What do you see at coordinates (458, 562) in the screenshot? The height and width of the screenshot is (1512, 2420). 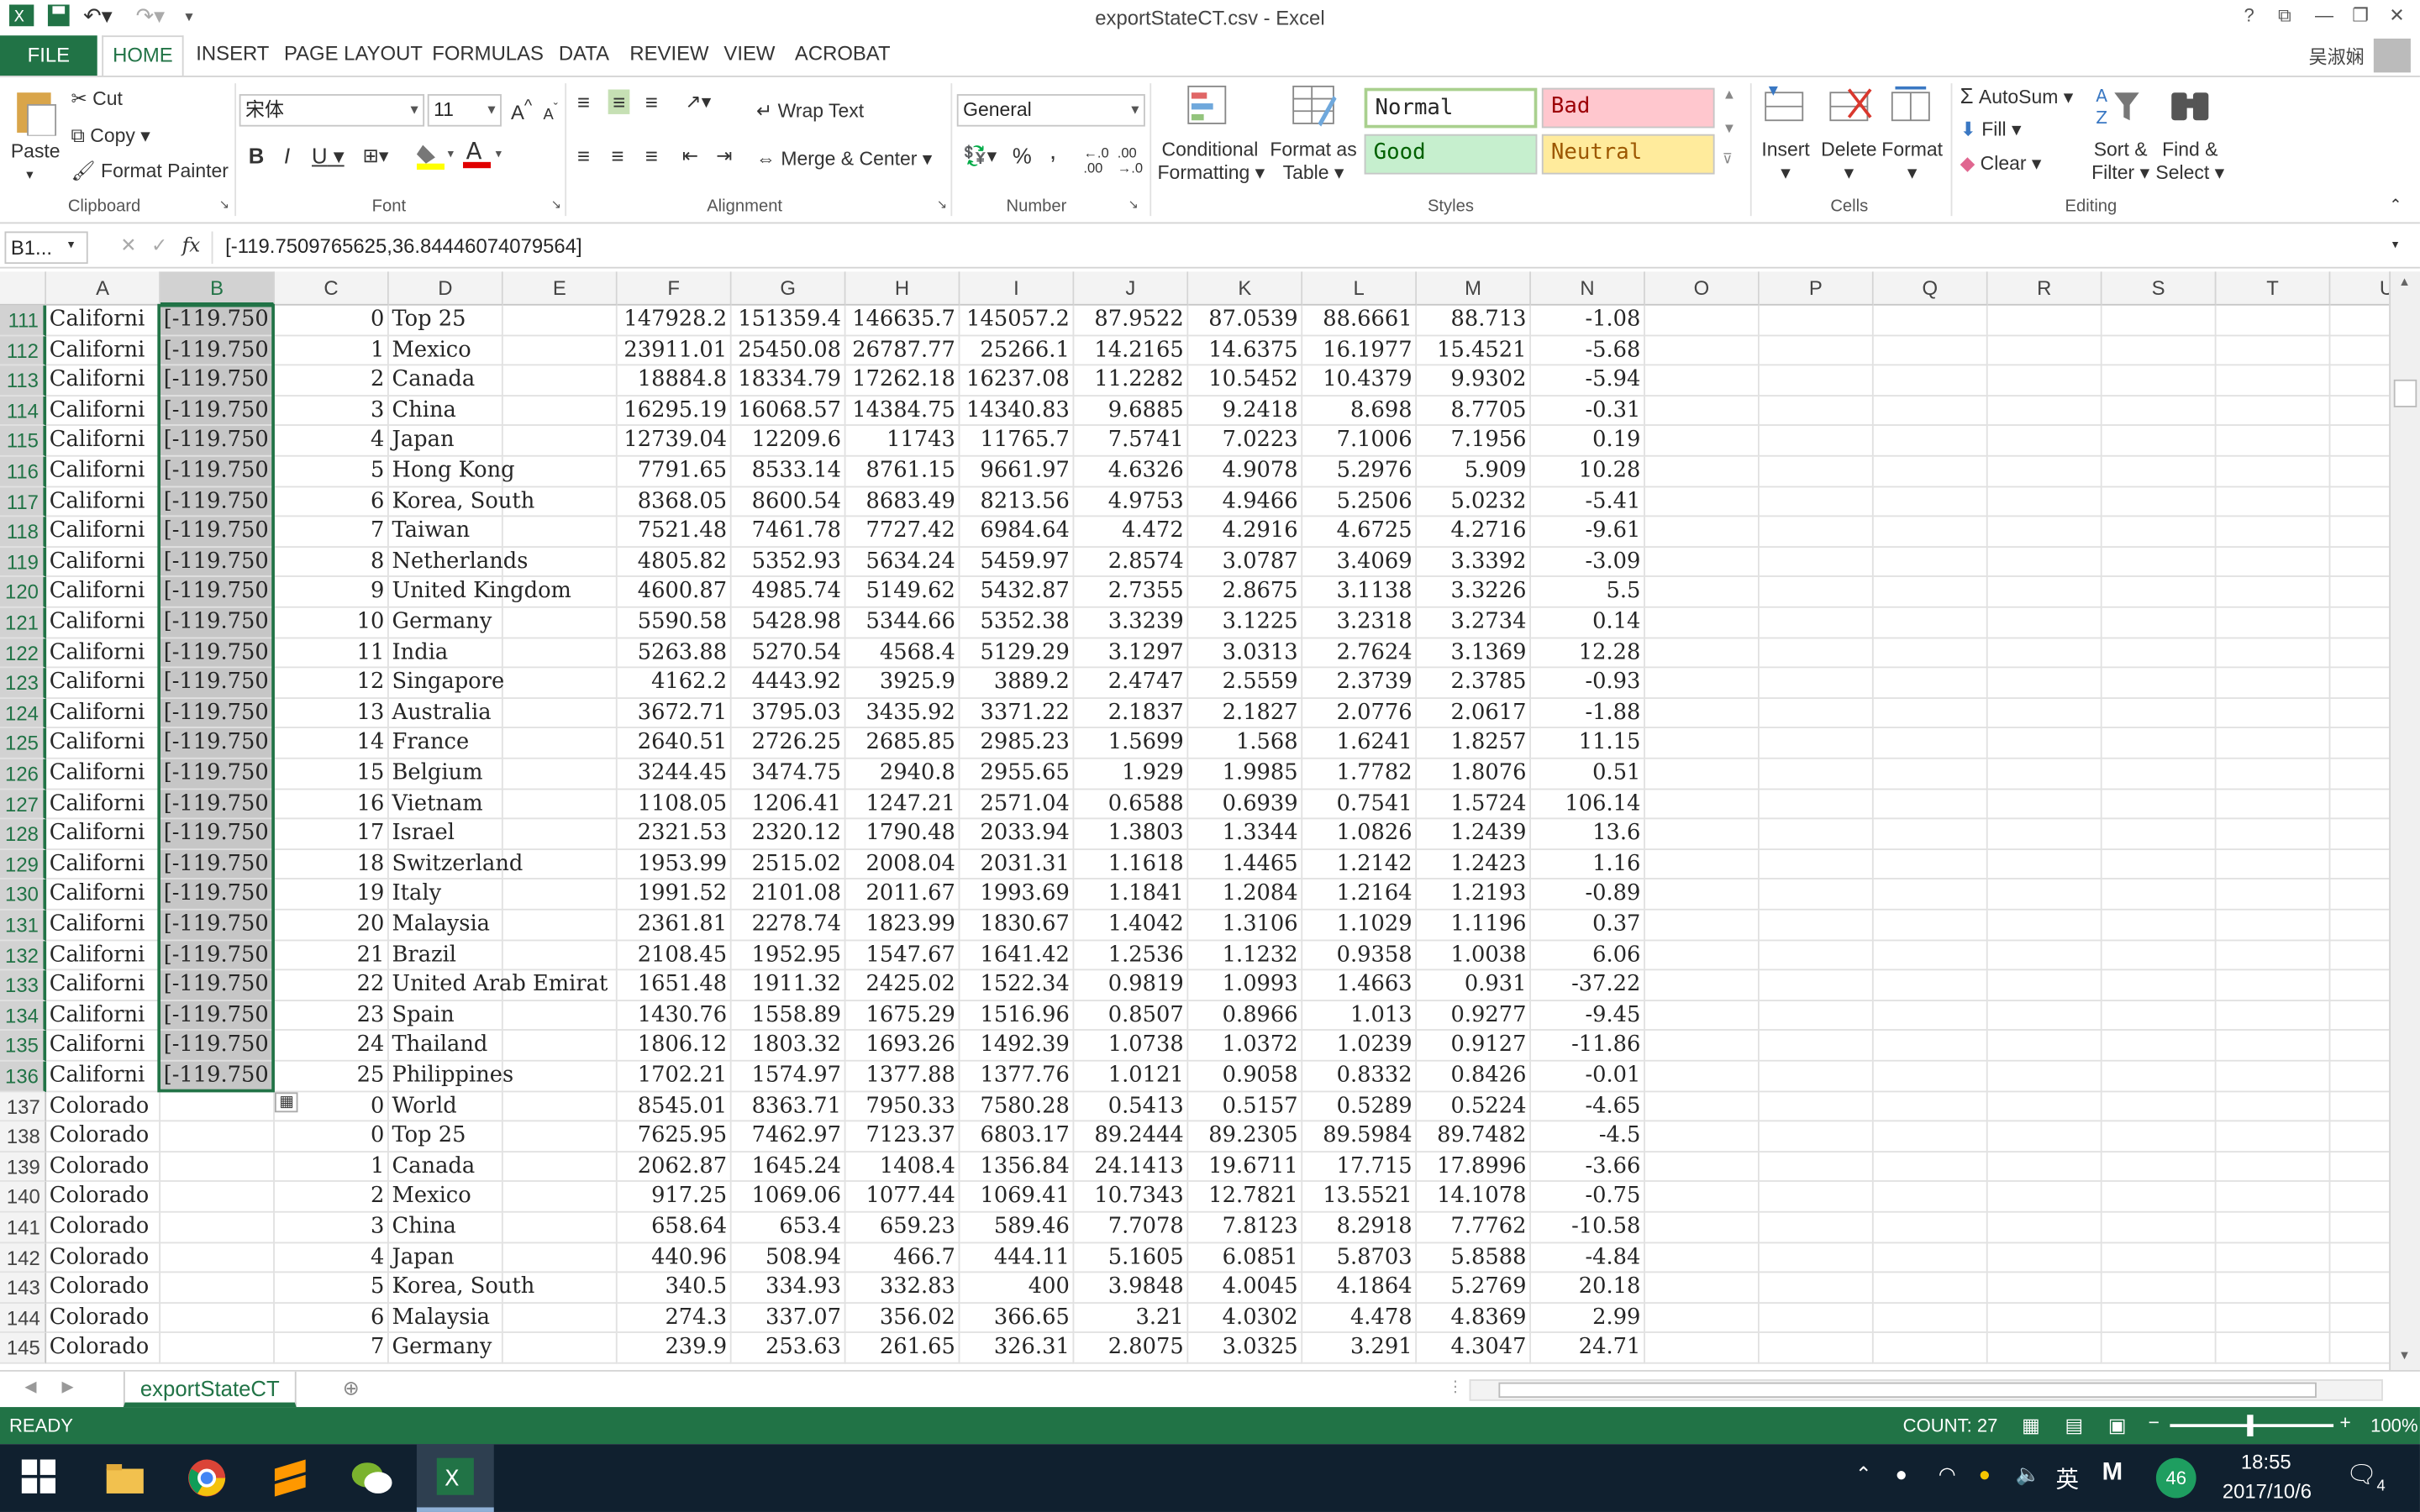 I see `cell-d-119: Netherlands` at bounding box center [458, 562].